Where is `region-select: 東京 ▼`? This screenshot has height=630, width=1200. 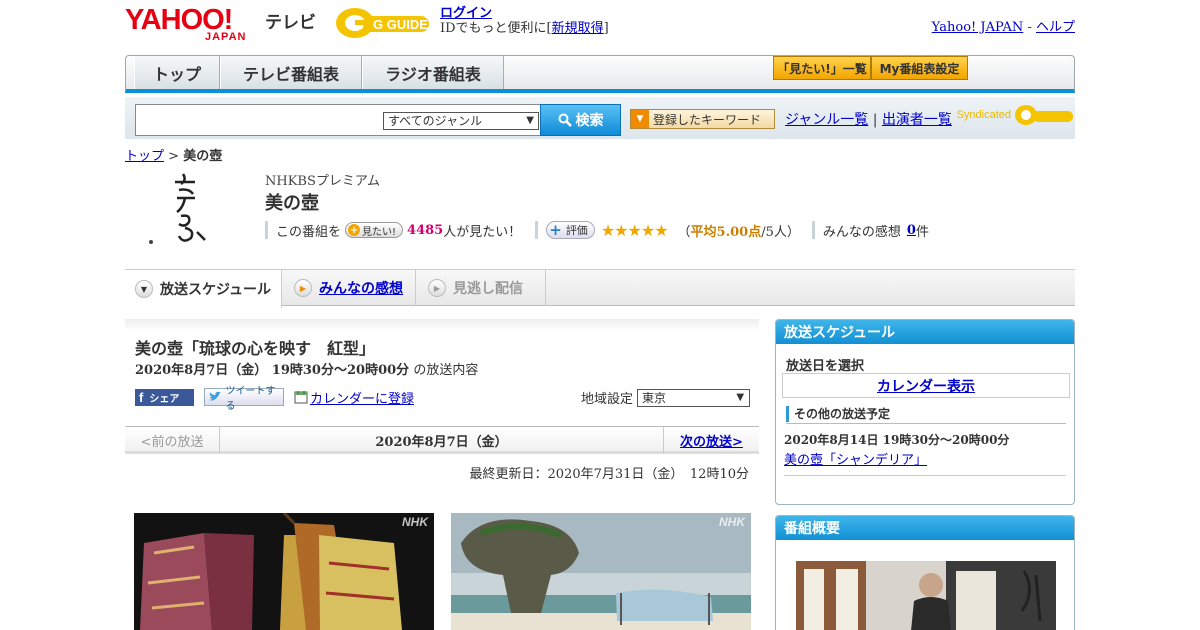 region-select: 東京 ▼ is located at coordinates (694, 397).